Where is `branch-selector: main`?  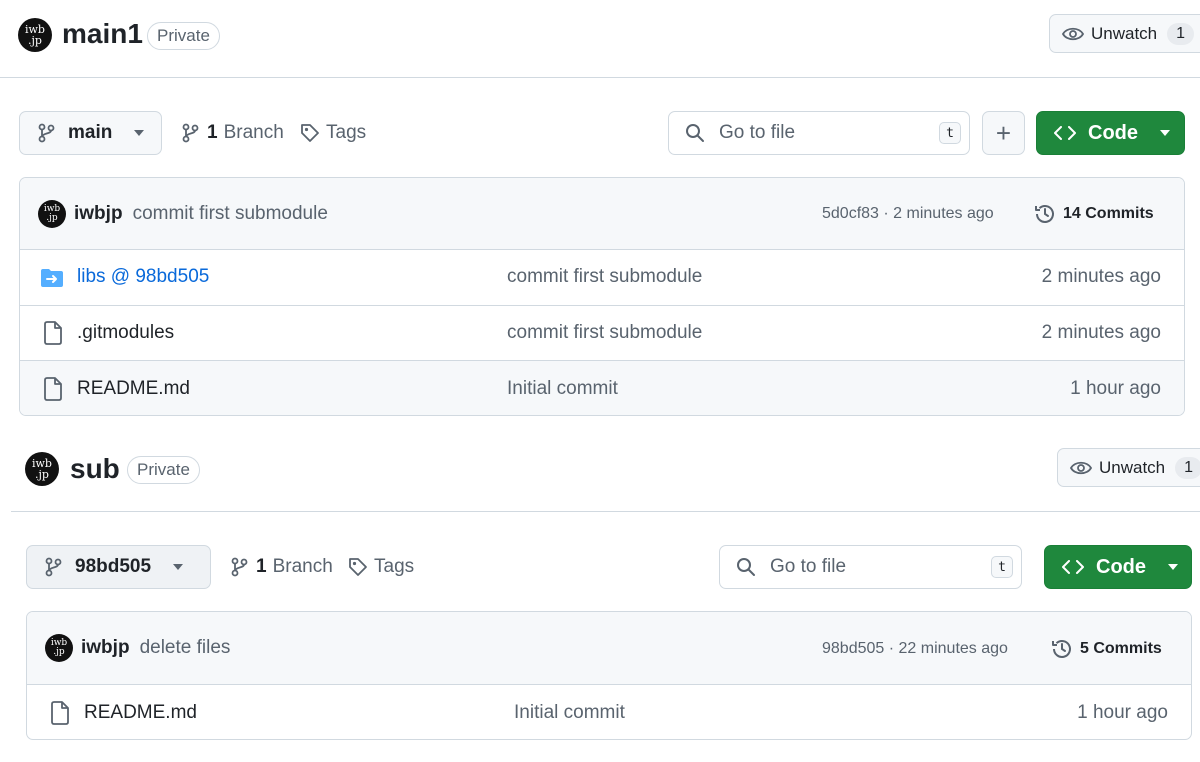
branch-selector: main is located at coordinates (90, 133).